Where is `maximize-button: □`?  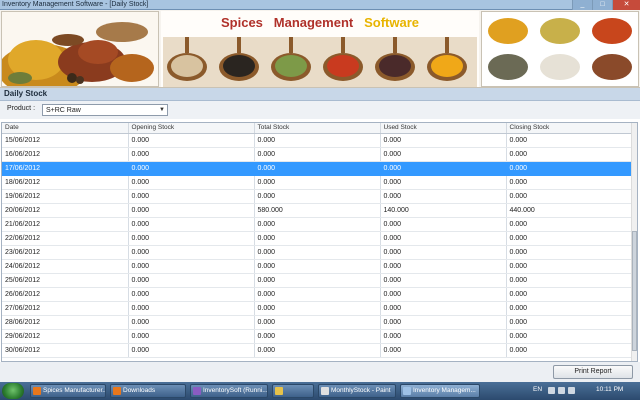
maximize-button: □ is located at coordinates (602, 5).